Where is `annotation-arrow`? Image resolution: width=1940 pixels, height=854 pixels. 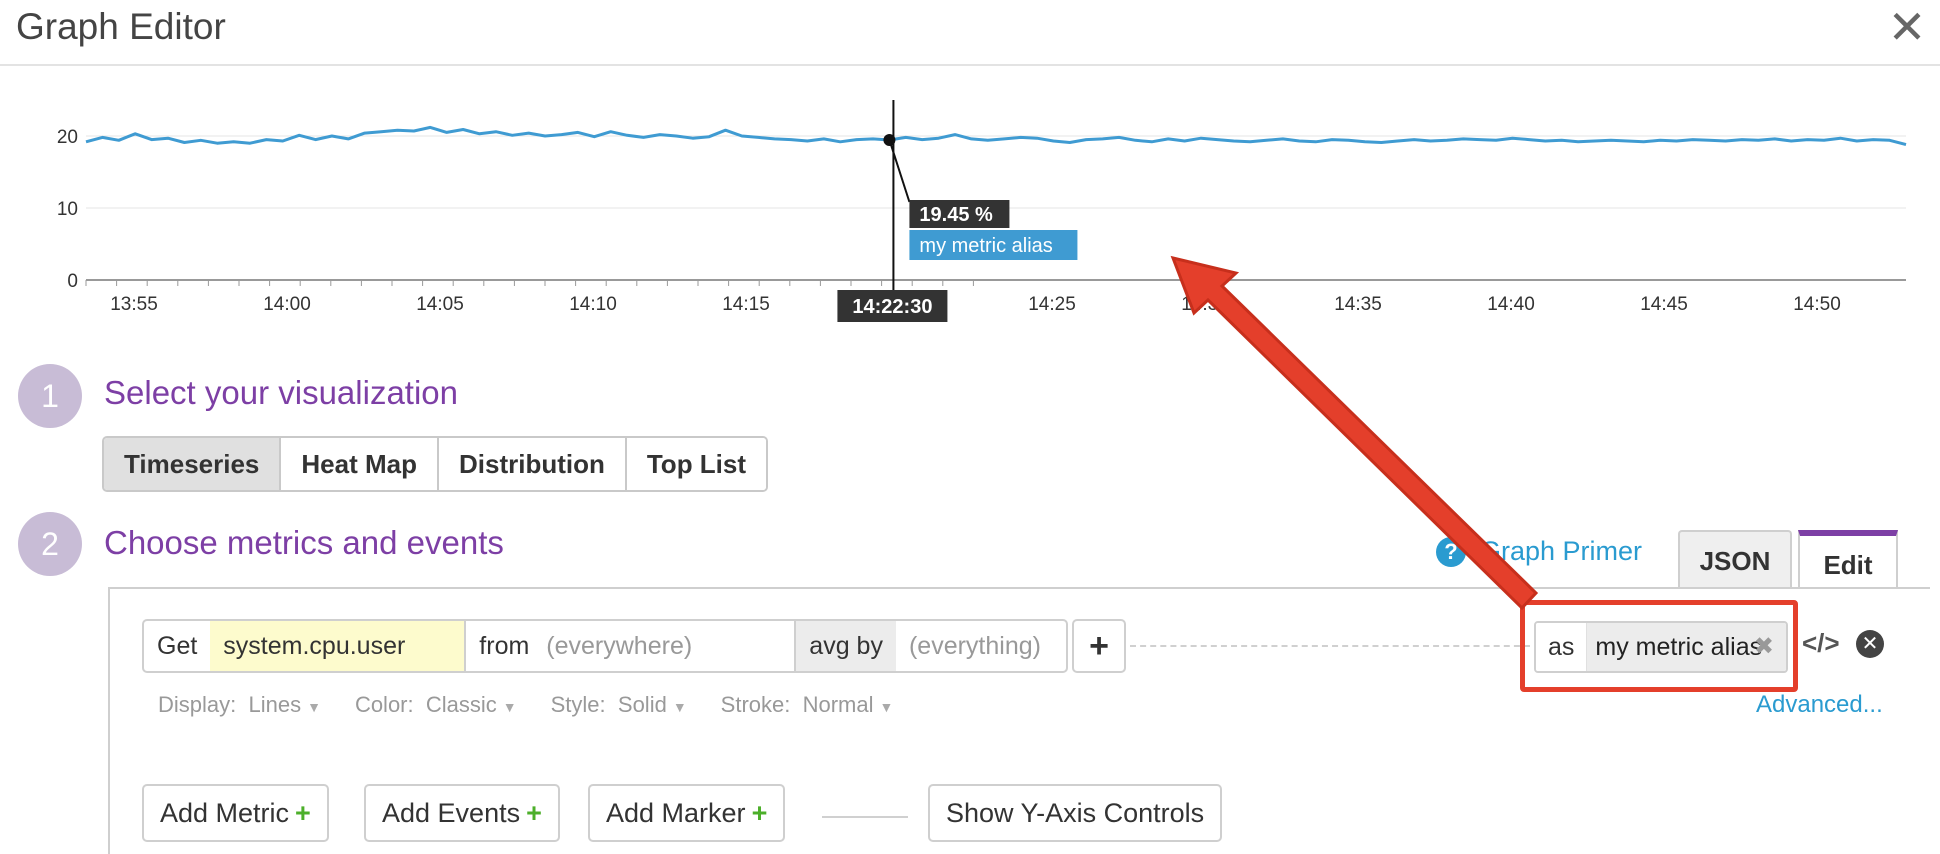 annotation-arrow is located at coordinates (1354, 433).